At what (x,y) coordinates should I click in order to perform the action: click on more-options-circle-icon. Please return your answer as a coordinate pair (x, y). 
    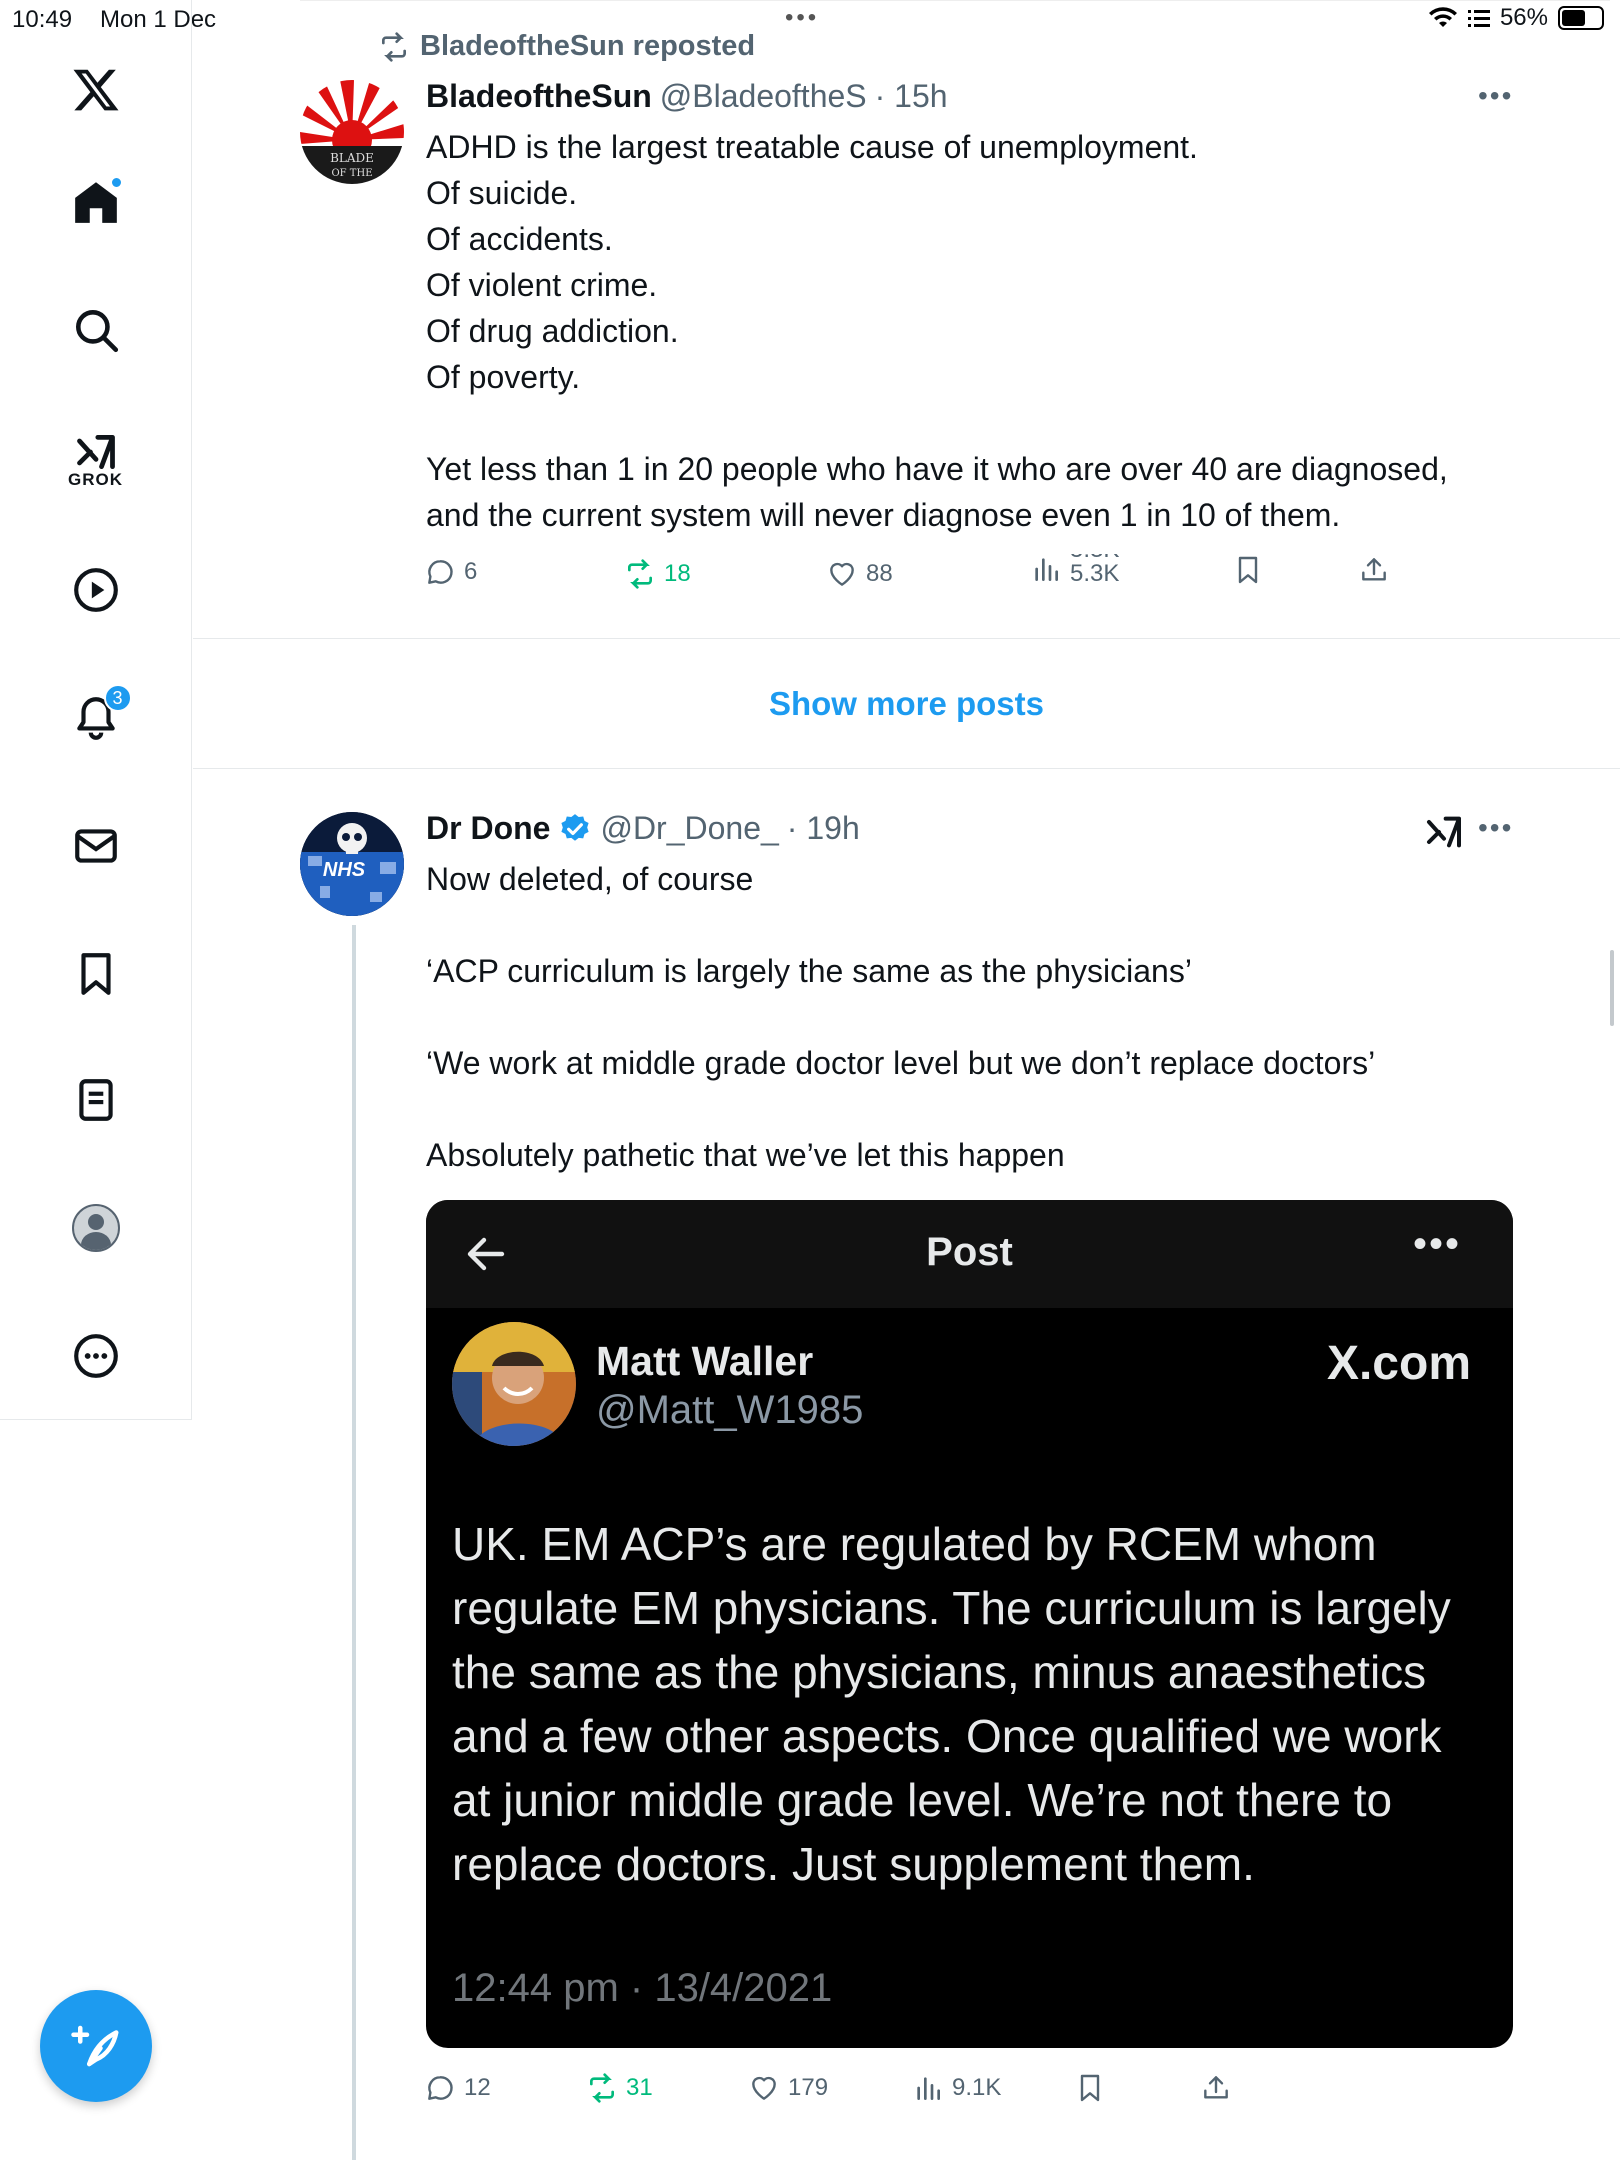
    Looking at the image, I should click on (96, 1356).